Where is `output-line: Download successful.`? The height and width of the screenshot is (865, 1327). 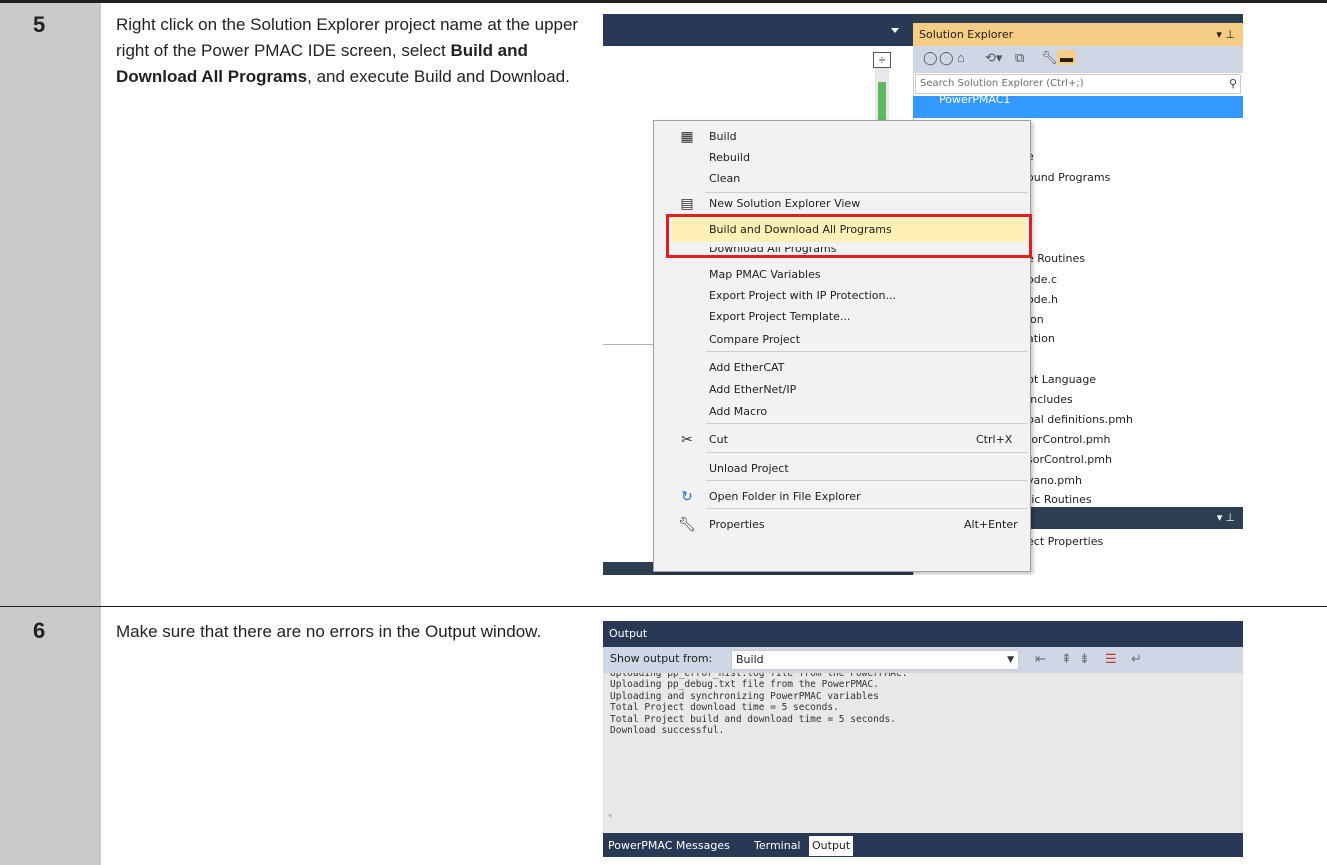
output-line: Download successful. is located at coordinates (667, 730).